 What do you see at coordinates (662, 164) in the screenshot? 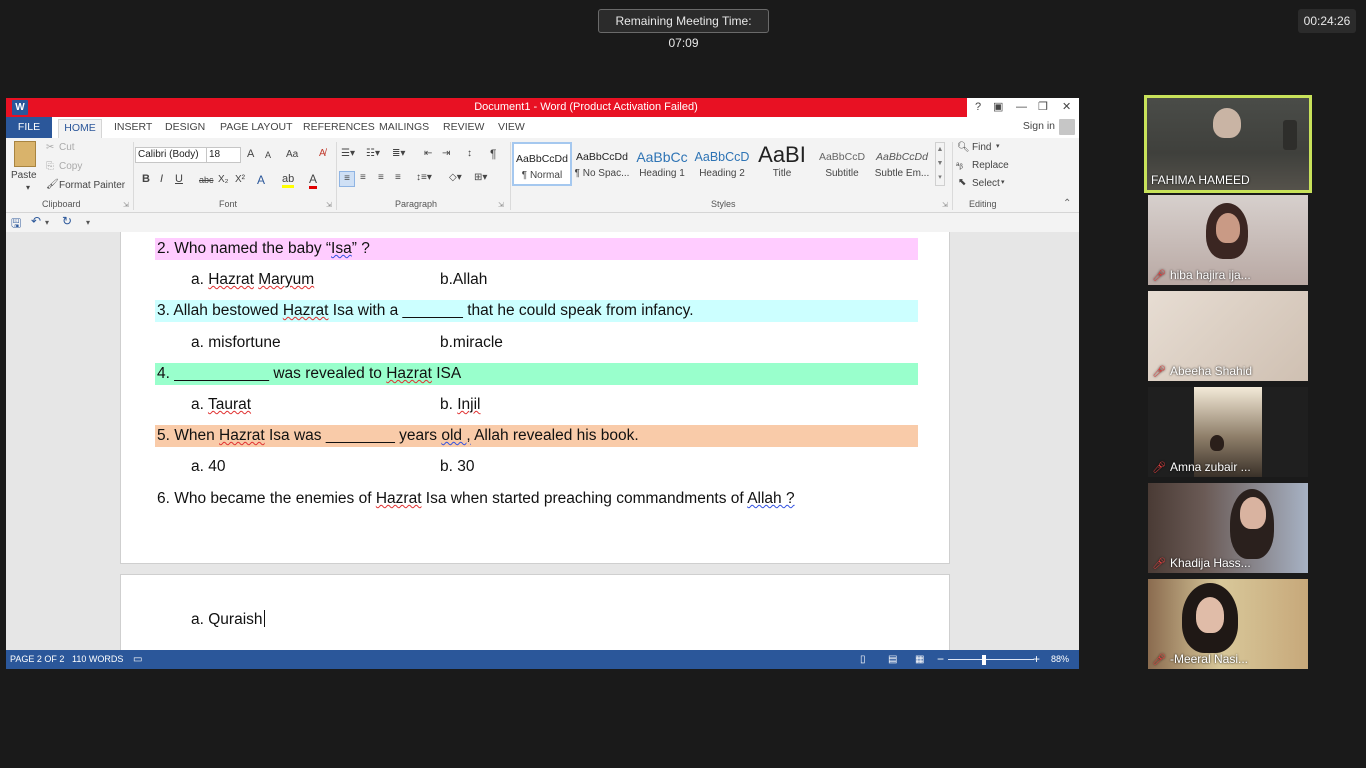
I see `style-heading-1: AaBbCc Heading 1` at bounding box center [662, 164].